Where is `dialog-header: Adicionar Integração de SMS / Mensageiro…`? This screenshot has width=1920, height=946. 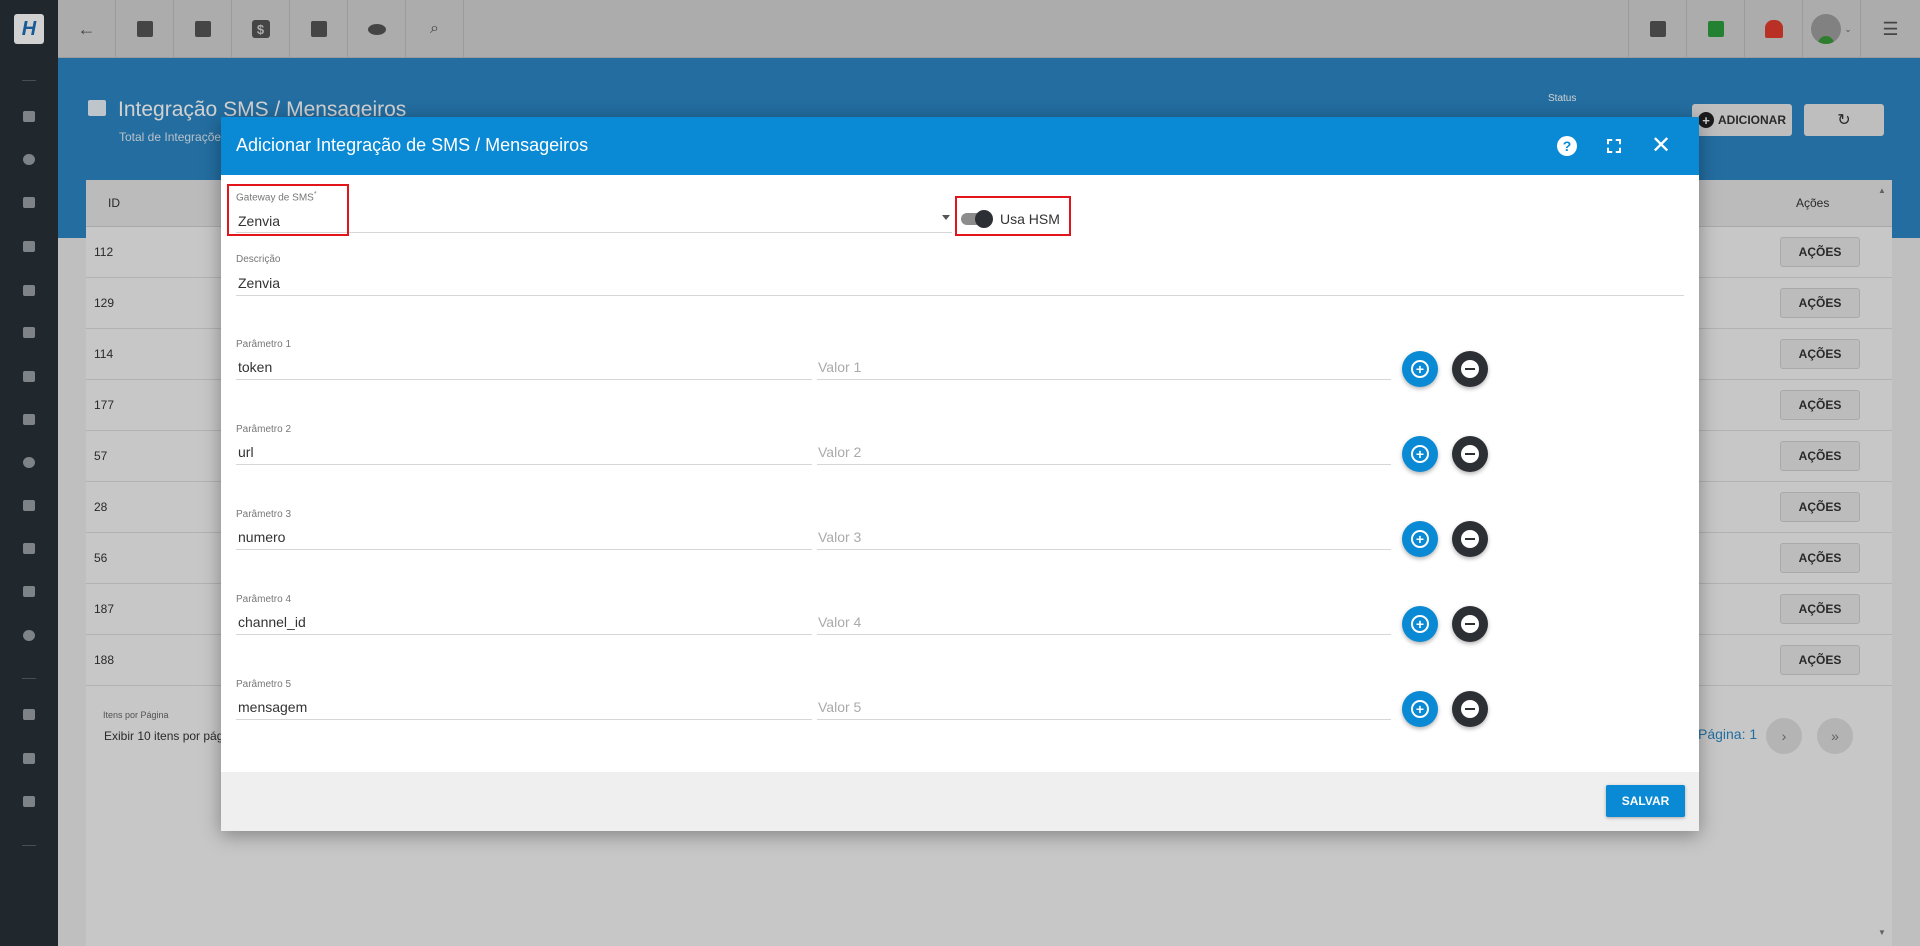
dialog-header: Adicionar Integração de SMS / Mensageiro… is located at coordinates (960, 146).